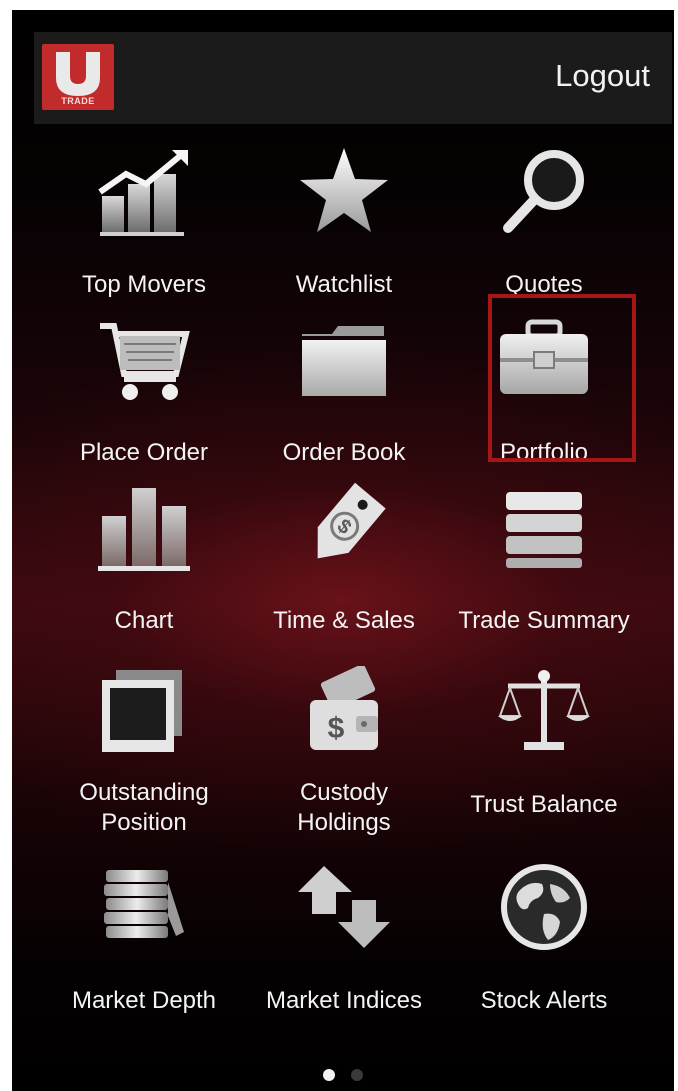  I want to click on menu-item-outstanding-position: Outstanding Position, so click(144, 751).